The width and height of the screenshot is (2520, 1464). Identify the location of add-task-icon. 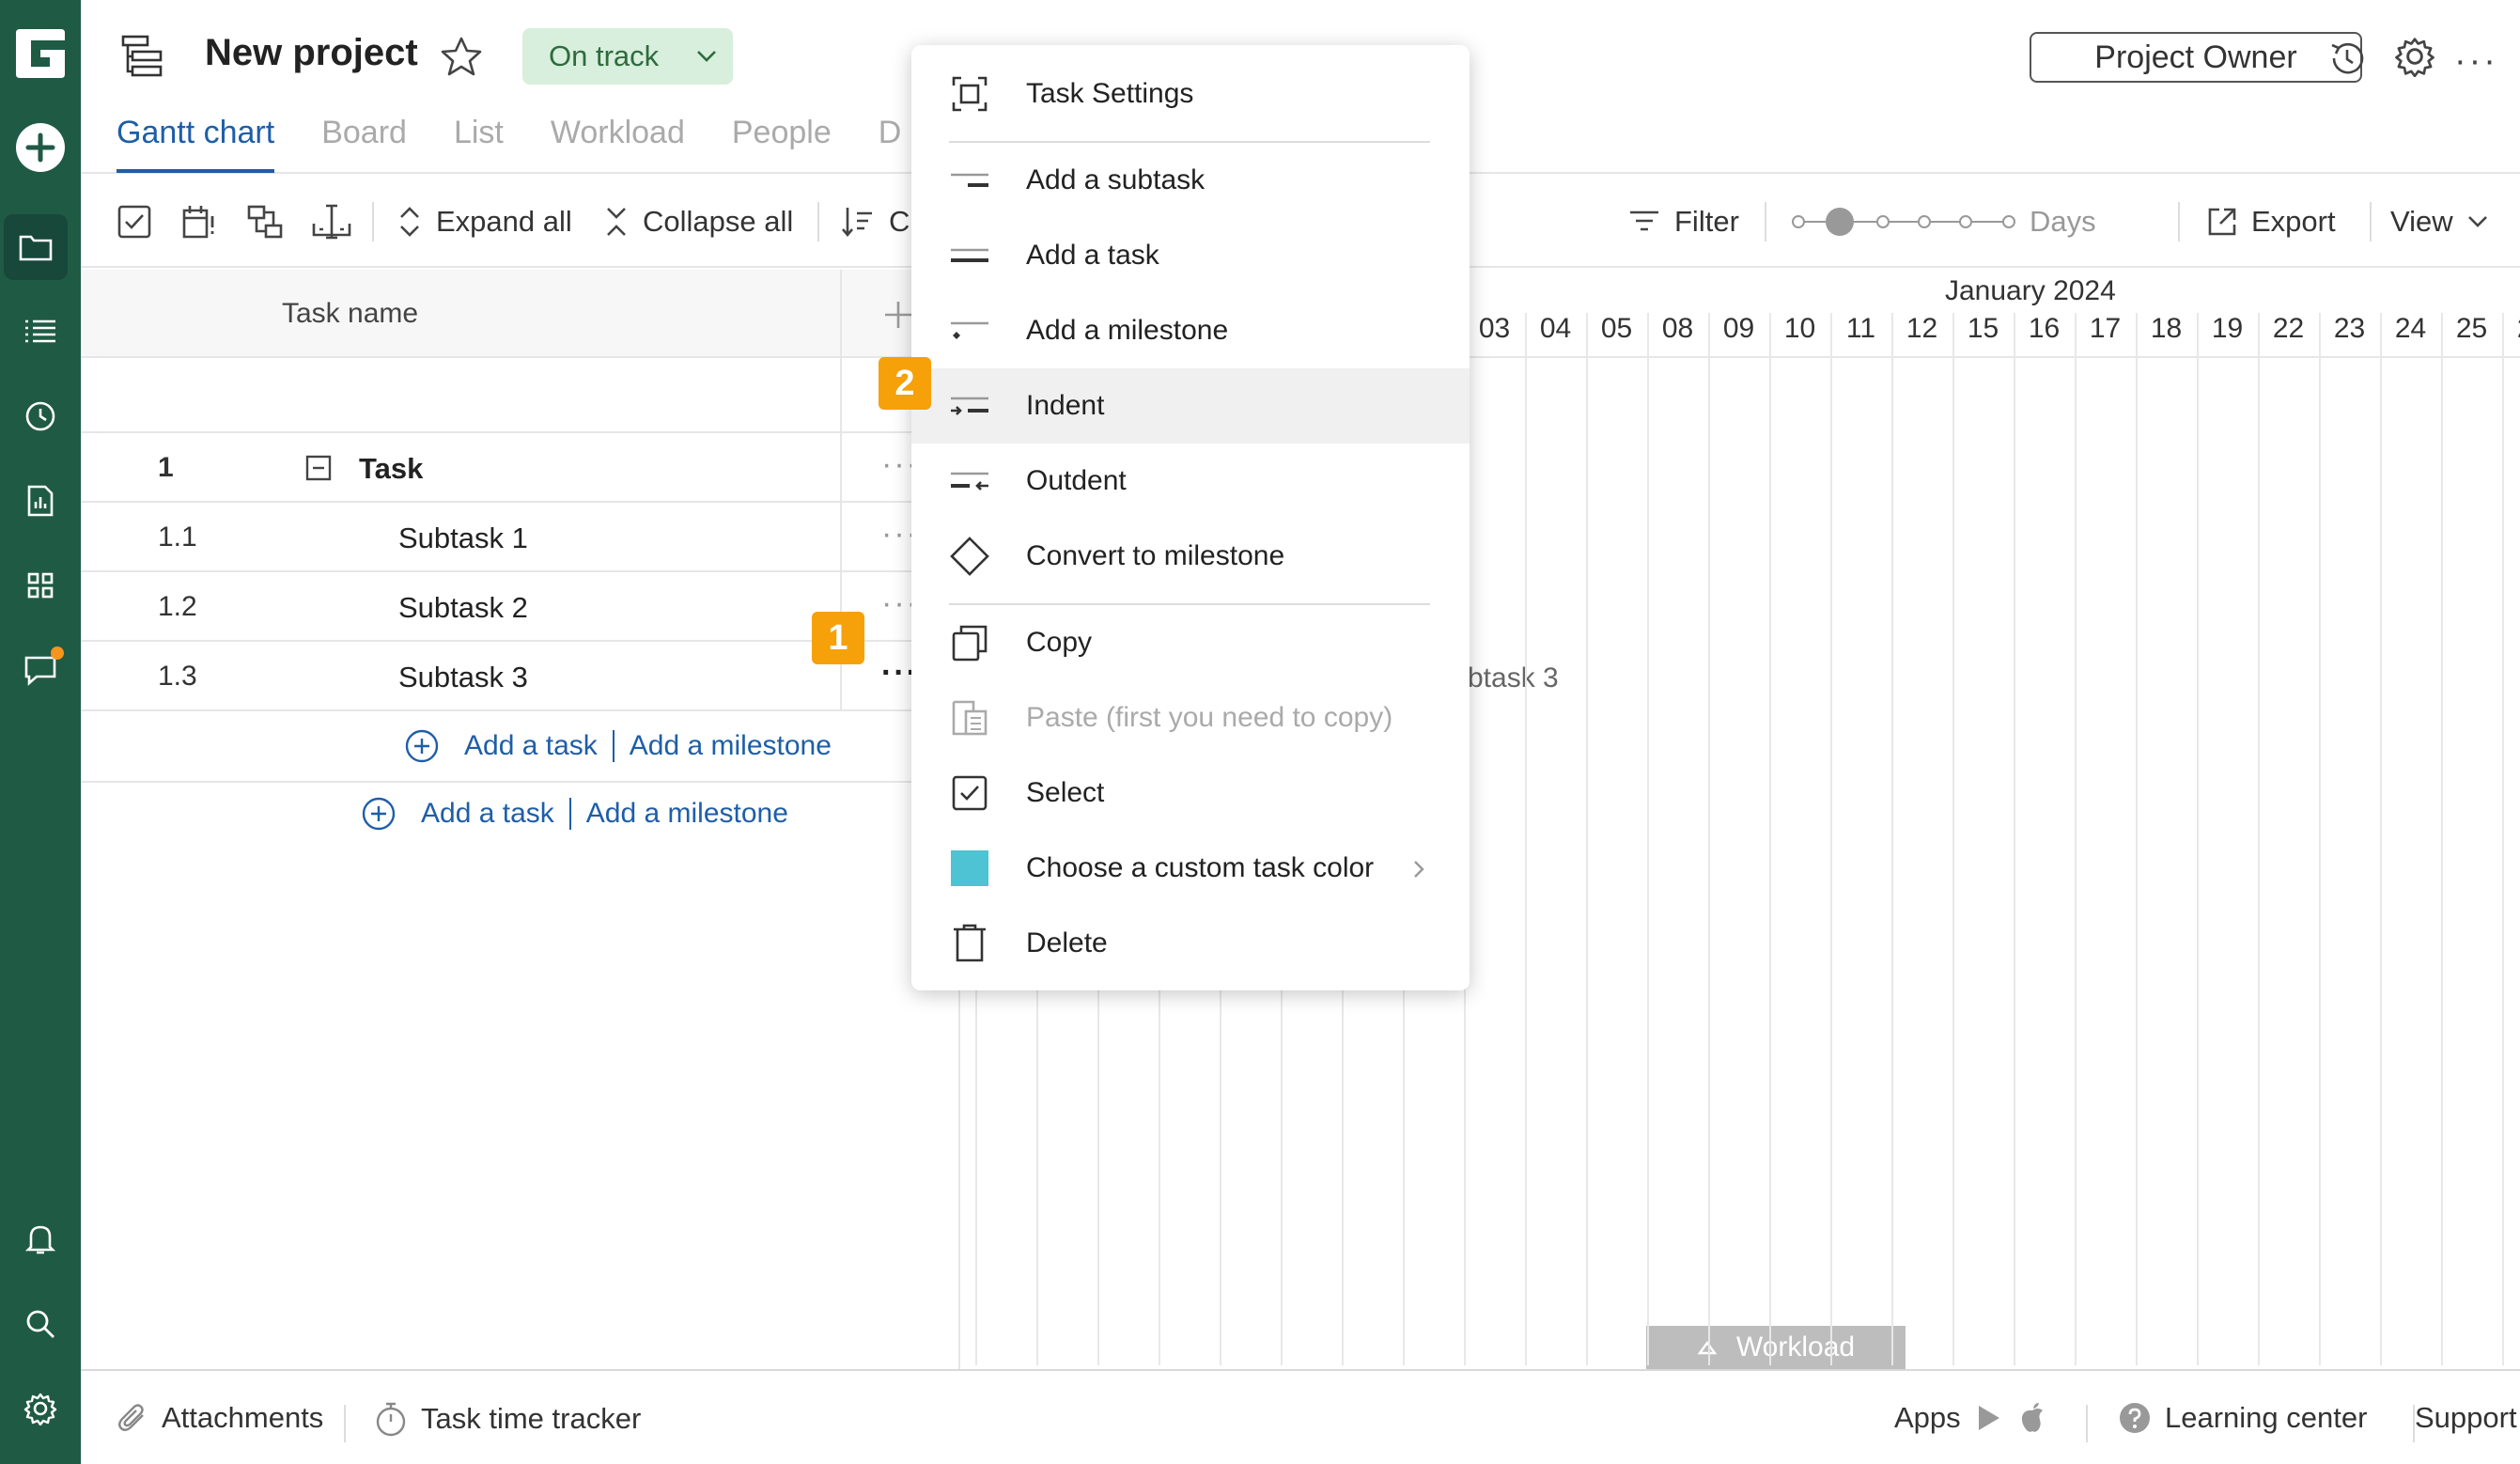
(969, 255).